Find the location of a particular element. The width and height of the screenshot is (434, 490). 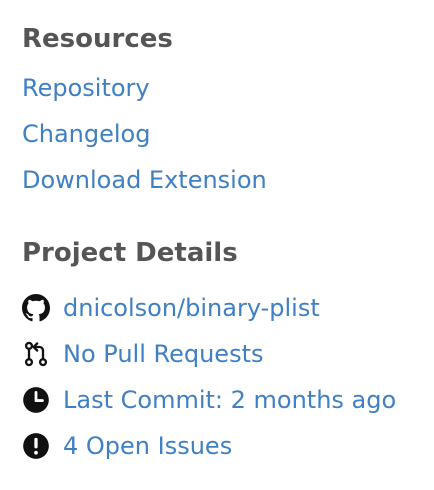

repository-link: Repository is located at coordinates (86, 88).